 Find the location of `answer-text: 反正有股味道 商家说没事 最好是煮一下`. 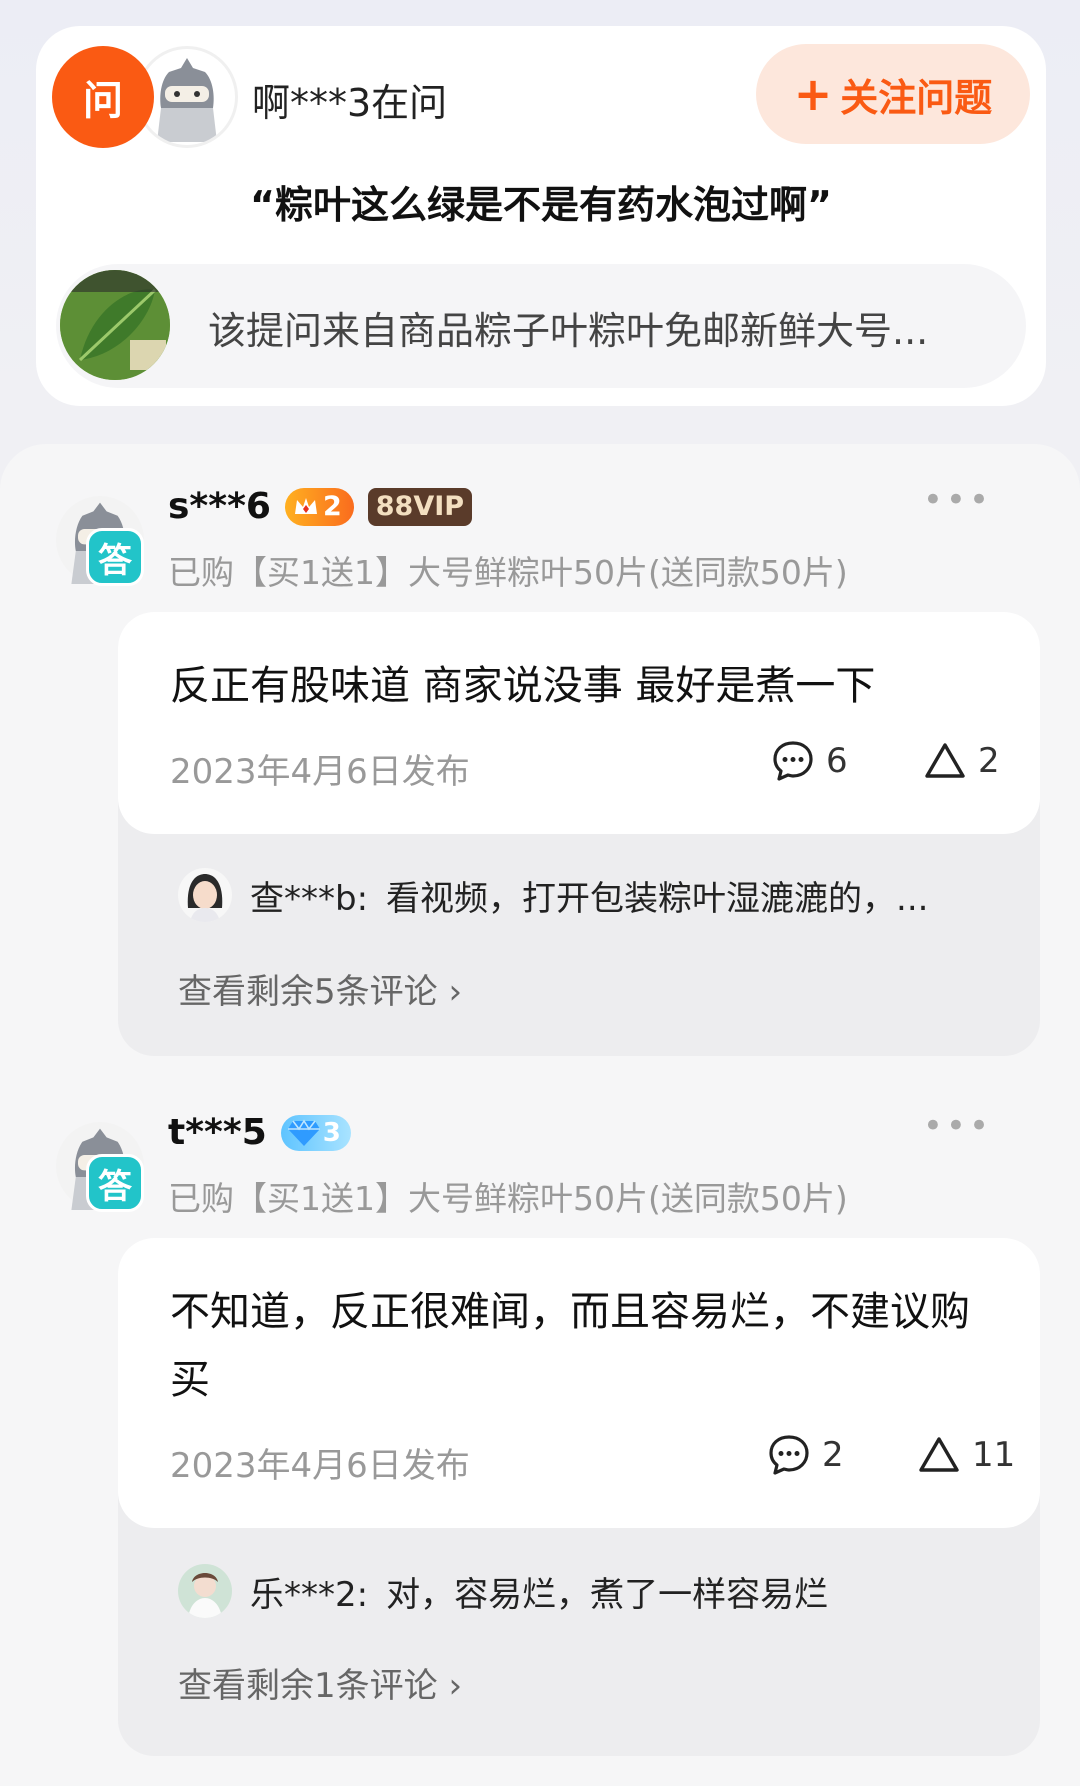

answer-text: 反正有股味道 商家说没事 最好是煮一下 is located at coordinates (523, 686).